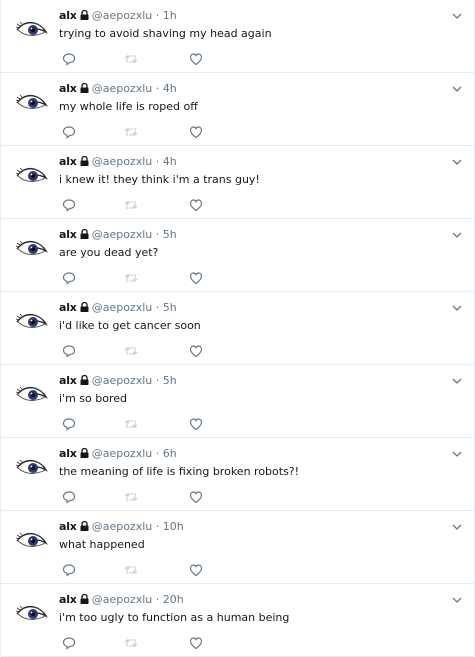 The width and height of the screenshot is (475, 657). I want to click on tweet-header: alx @aepozxlu · 20h, so click(121, 600).